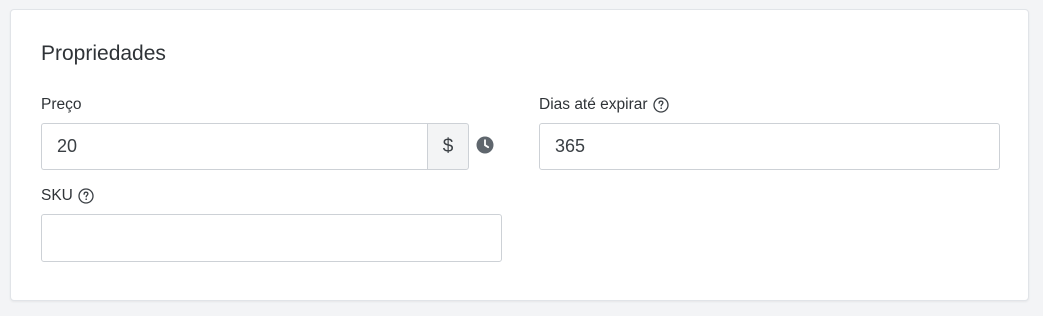 The width and height of the screenshot is (1043, 316). What do you see at coordinates (271, 238) in the screenshot?
I see `sku-input` at bounding box center [271, 238].